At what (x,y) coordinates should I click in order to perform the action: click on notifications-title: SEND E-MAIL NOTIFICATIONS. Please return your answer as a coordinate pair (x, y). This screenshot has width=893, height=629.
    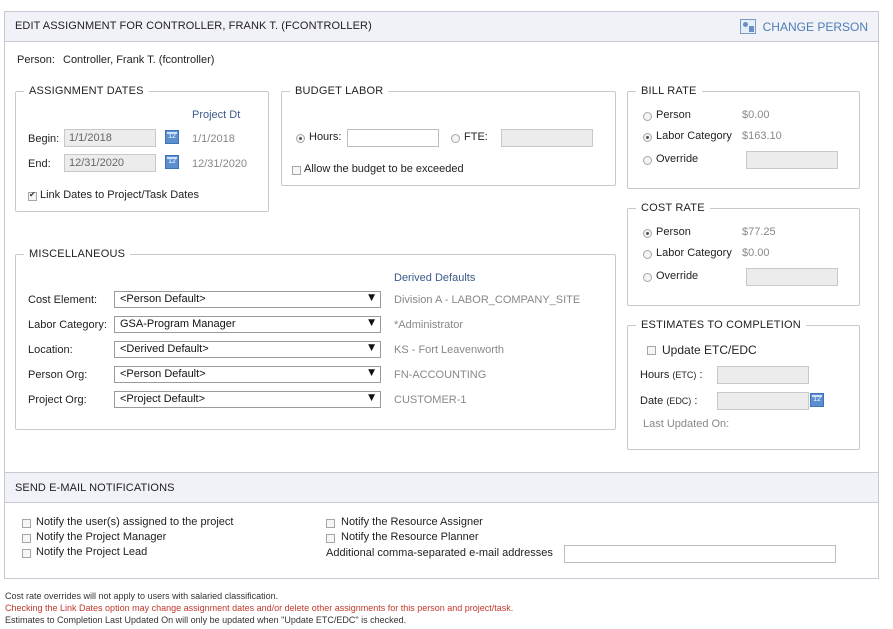
    Looking at the image, I should click on (95, 488).